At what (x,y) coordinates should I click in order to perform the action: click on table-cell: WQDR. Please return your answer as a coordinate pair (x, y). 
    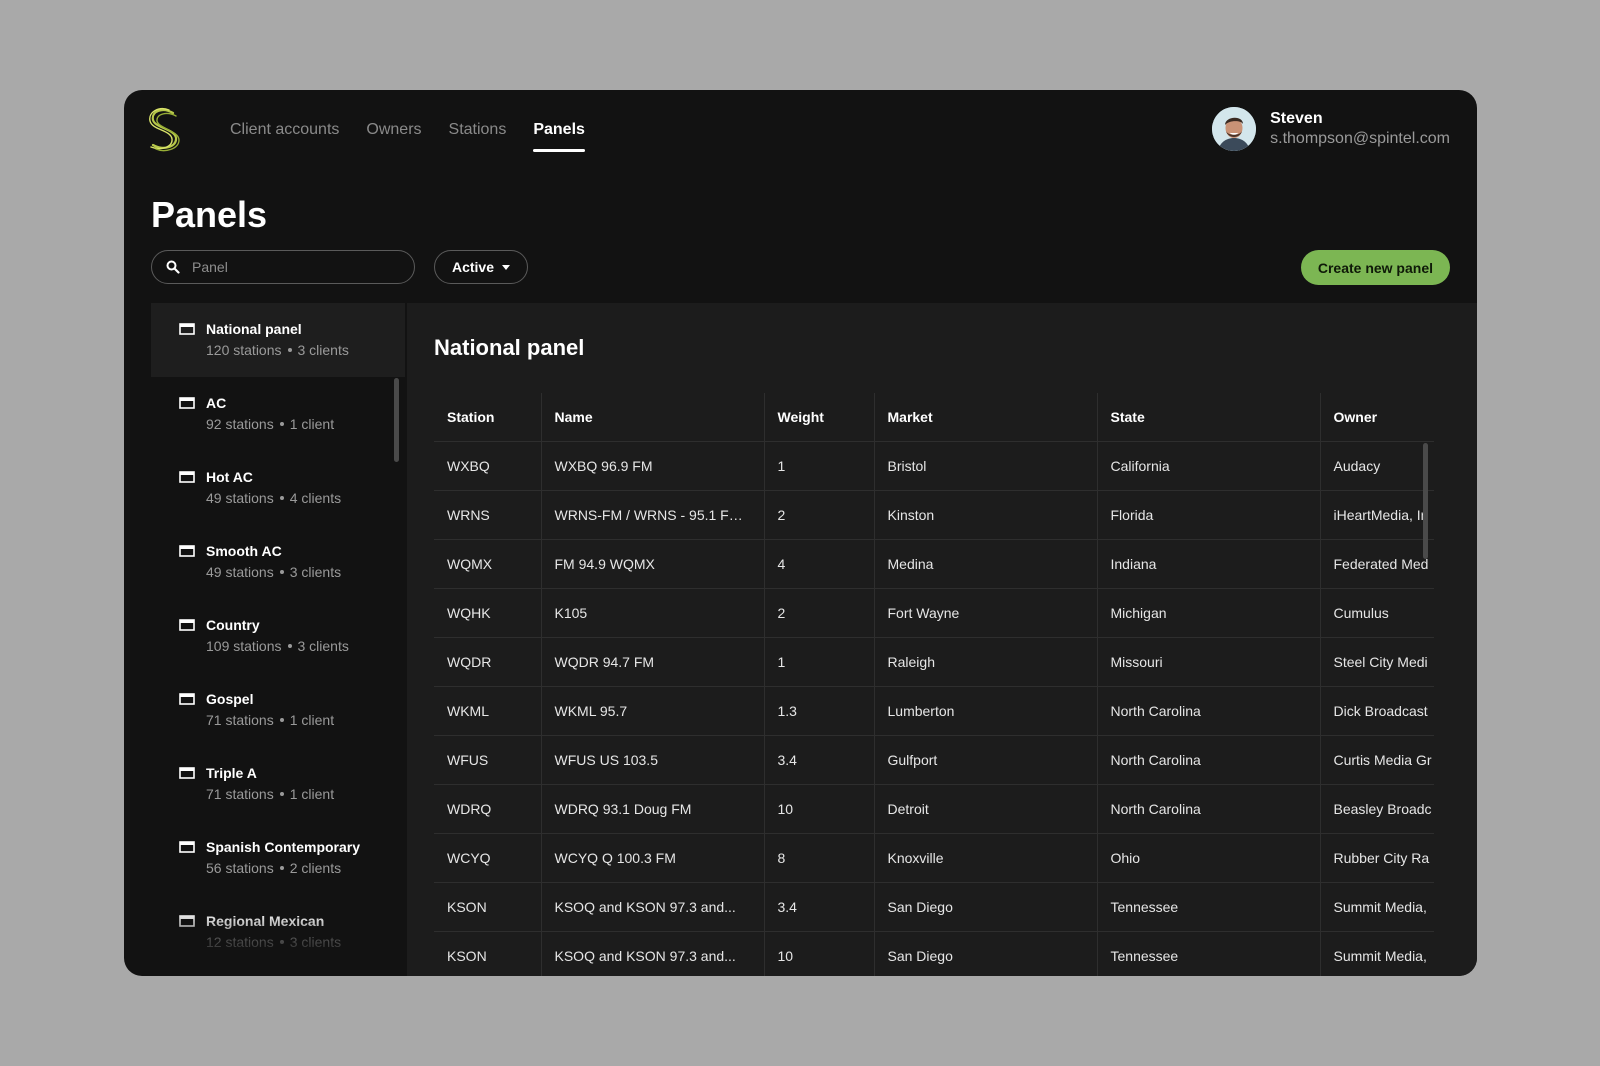
    Looking at the image, I should click on (487, 662).